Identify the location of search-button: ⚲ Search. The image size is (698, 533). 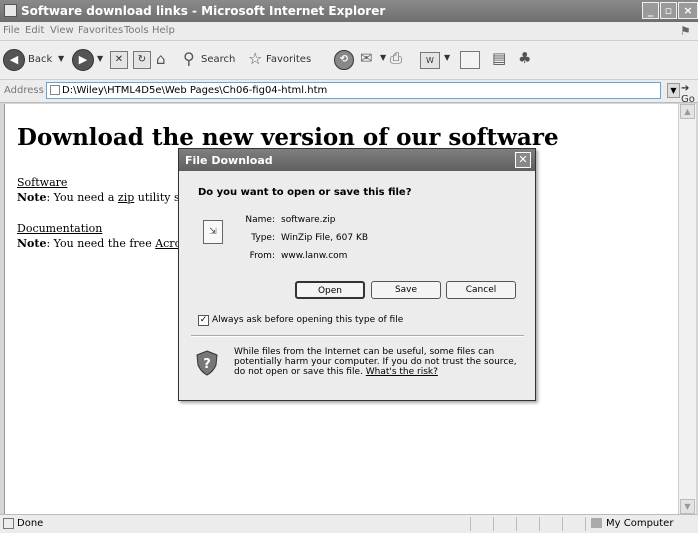
(213, 60).